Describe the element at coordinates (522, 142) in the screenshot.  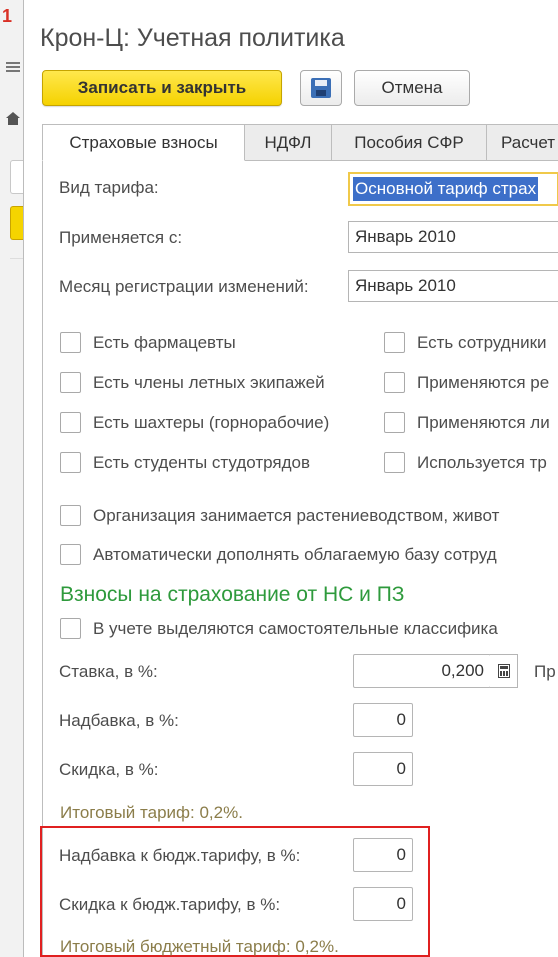
I see `tab-calculation: Расчет` at that location.